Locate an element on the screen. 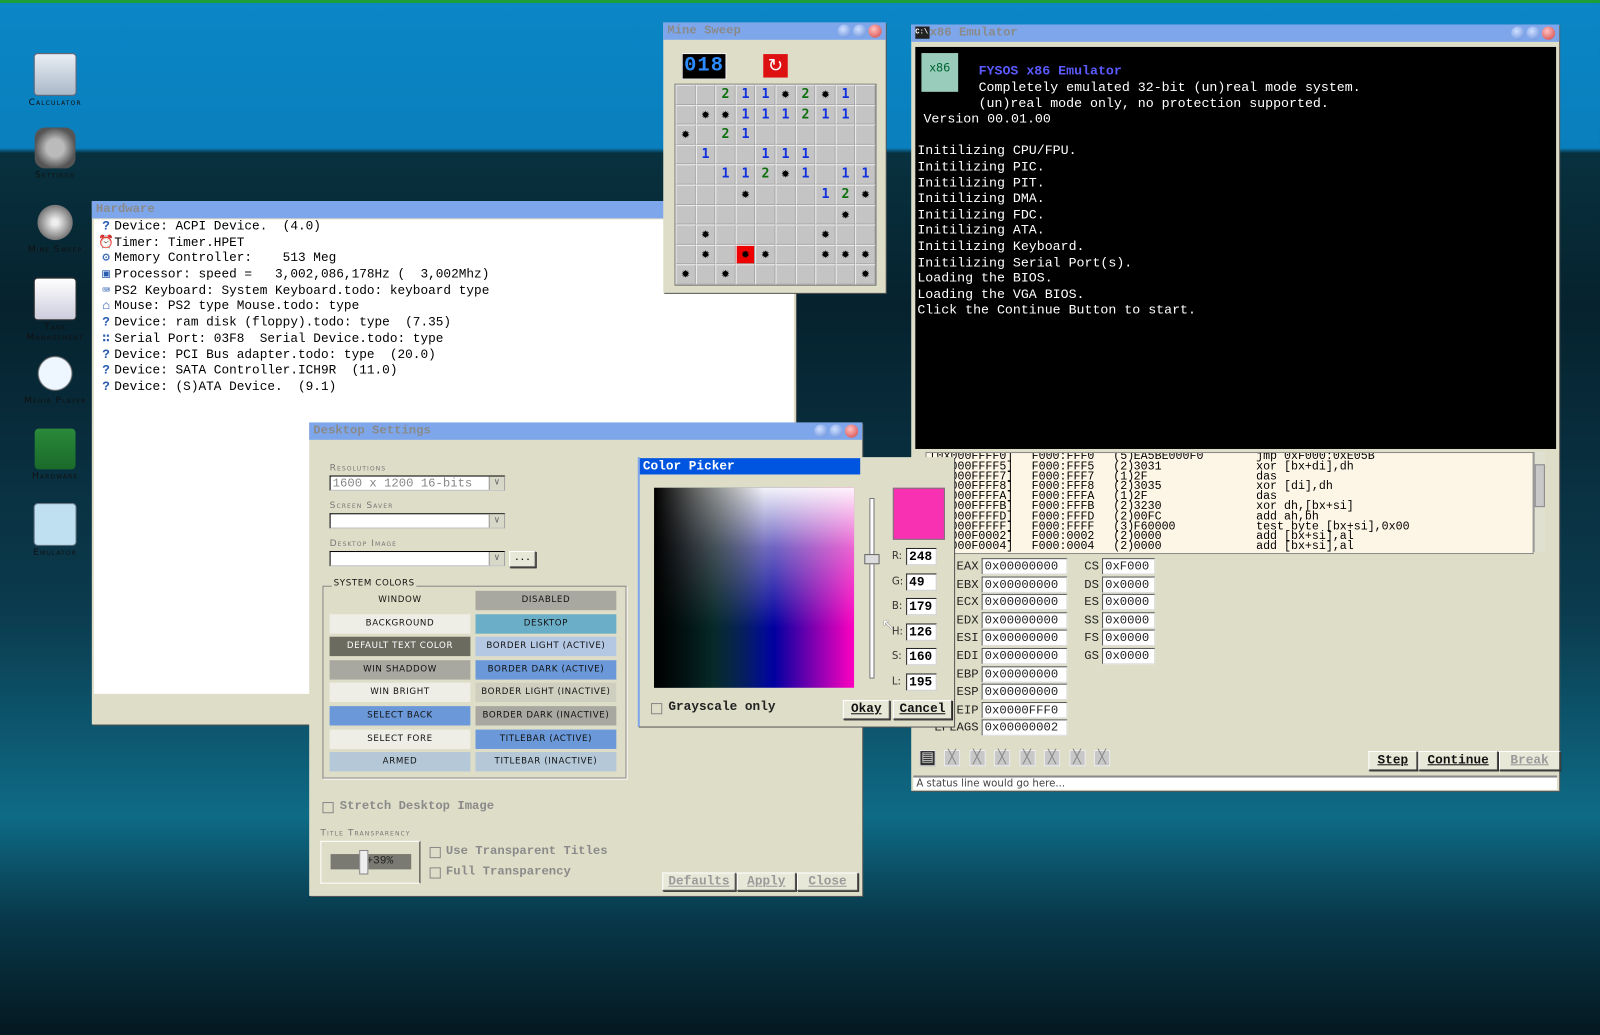 Image resolution: width=1600 pixels, height=1035 pixels. desktop-icon-mine-sweep: Mine Sweep is located at coordinates (54, 228).